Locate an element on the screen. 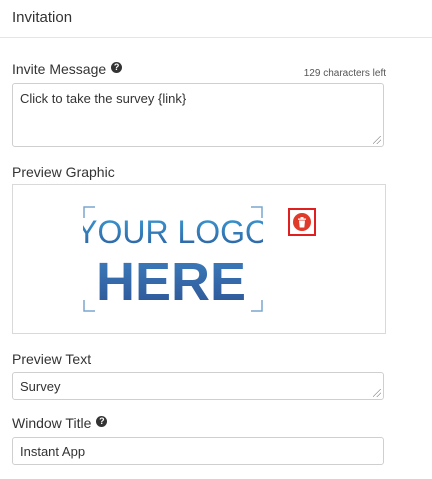 This screenshot has height=479, width=432. frame-corner-bottom-left is located at coordinates (89, 306).